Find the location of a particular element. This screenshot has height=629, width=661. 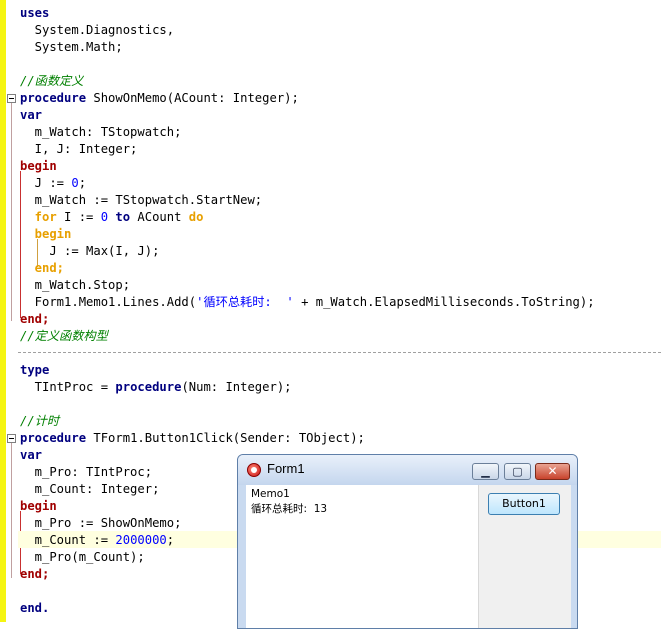

procedure-separator is located at coordinates (339, 352).